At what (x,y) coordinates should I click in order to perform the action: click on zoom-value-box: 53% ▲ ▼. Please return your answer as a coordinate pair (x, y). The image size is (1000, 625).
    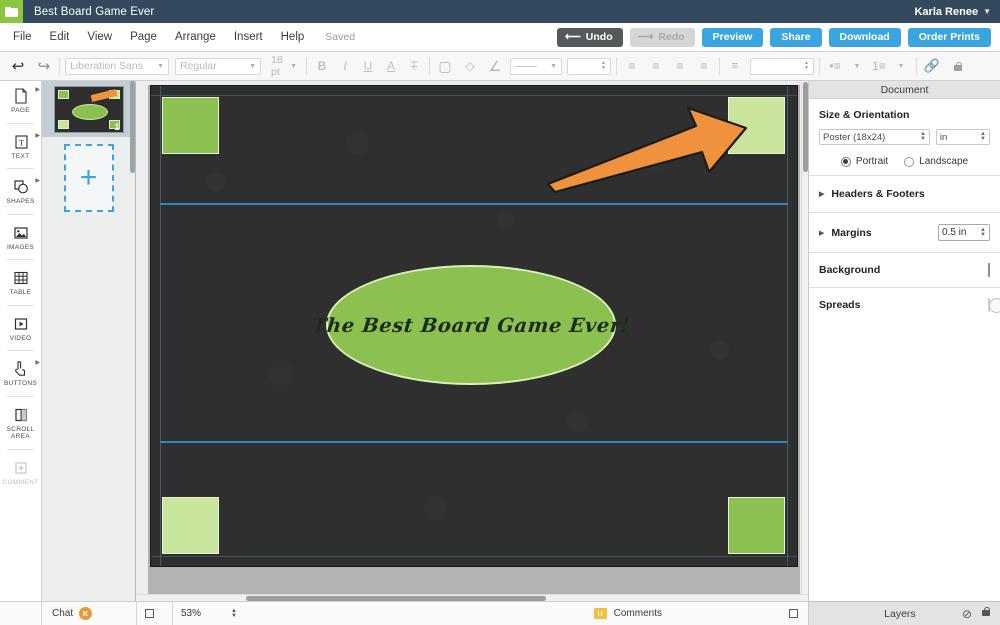
    Looking at the image, I should click on (209, 614).